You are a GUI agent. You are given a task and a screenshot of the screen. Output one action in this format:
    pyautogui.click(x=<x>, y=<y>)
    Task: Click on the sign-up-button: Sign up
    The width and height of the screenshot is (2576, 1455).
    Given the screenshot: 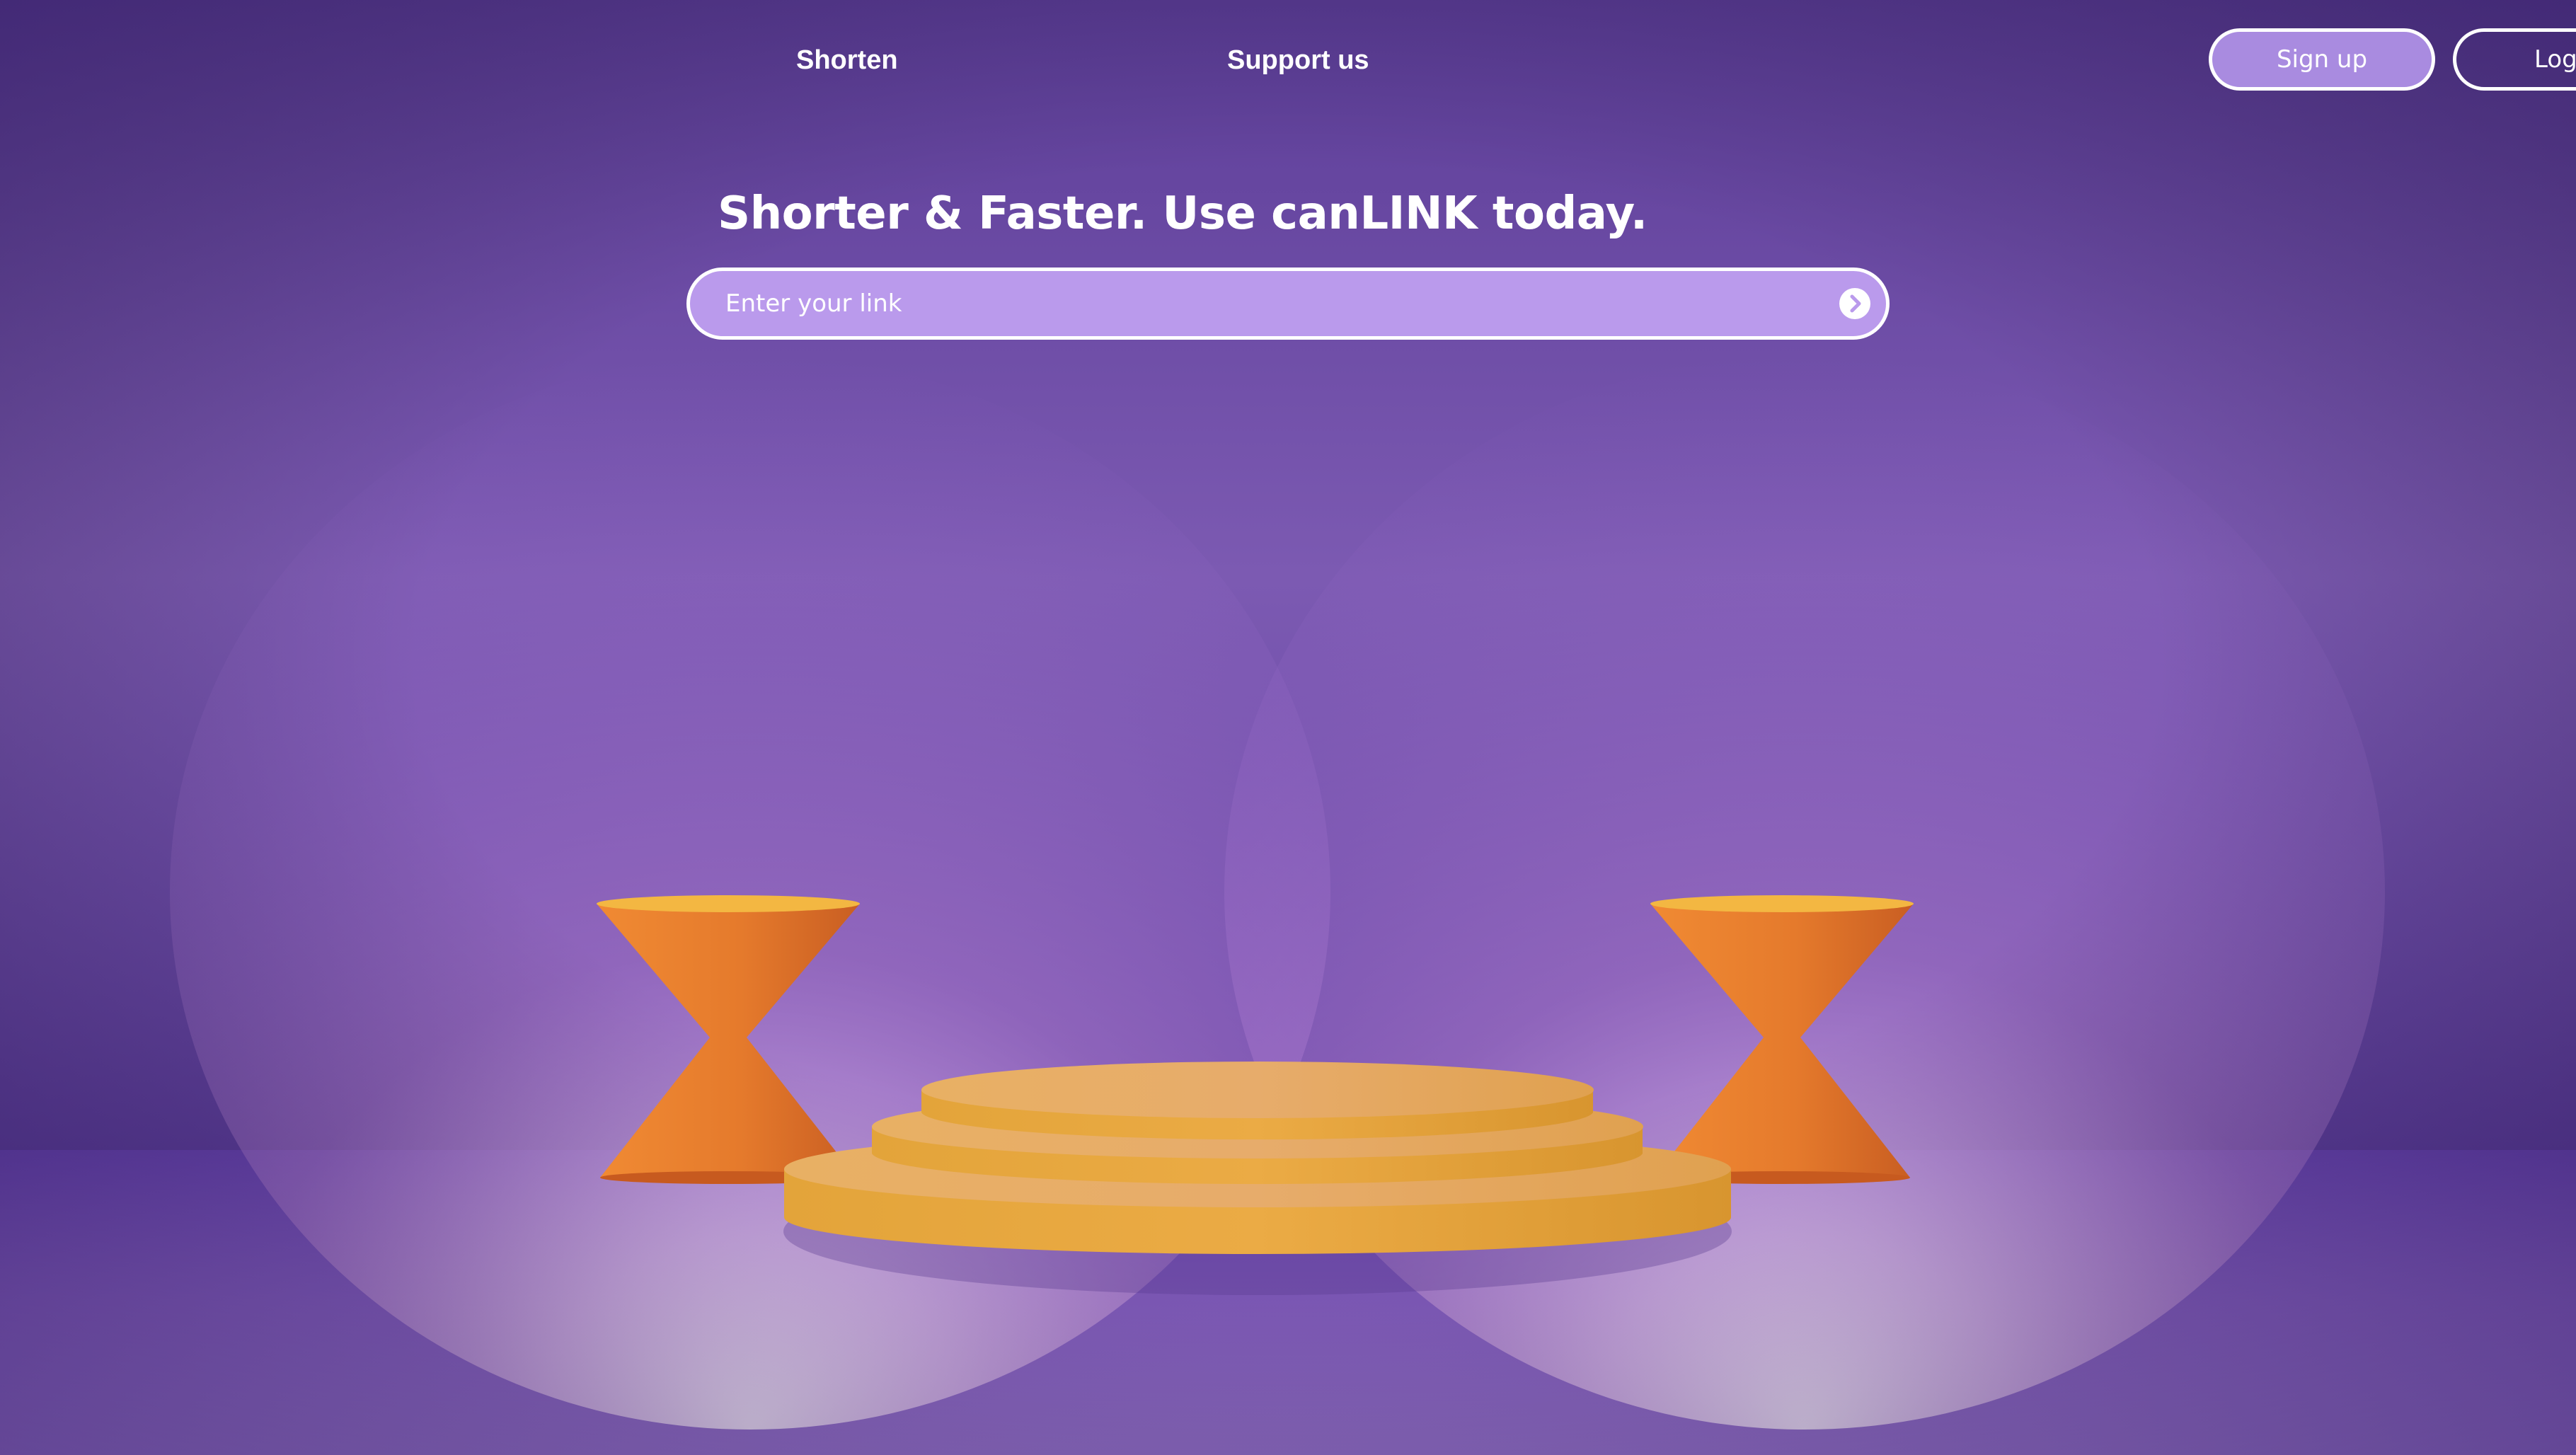 What is the action you would take?
    pyautogui.click(x=2322, y=59)
    